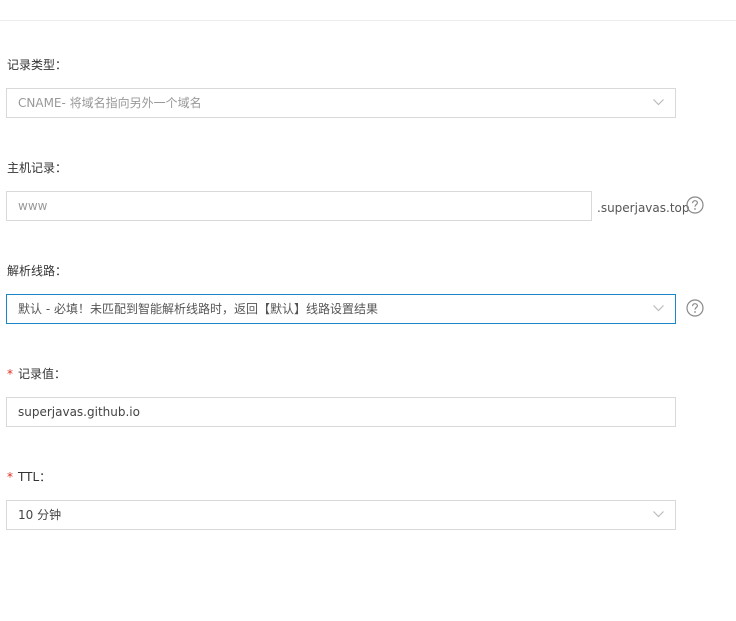 The height and width of the screenshot is (621, 736). I want to click on ttl-label-row: * TTL：, so click(29, 477).